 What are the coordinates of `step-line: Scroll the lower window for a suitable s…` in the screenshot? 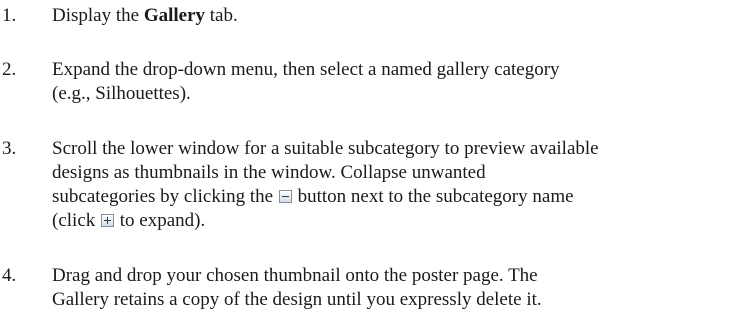 It's located at (325, 148).